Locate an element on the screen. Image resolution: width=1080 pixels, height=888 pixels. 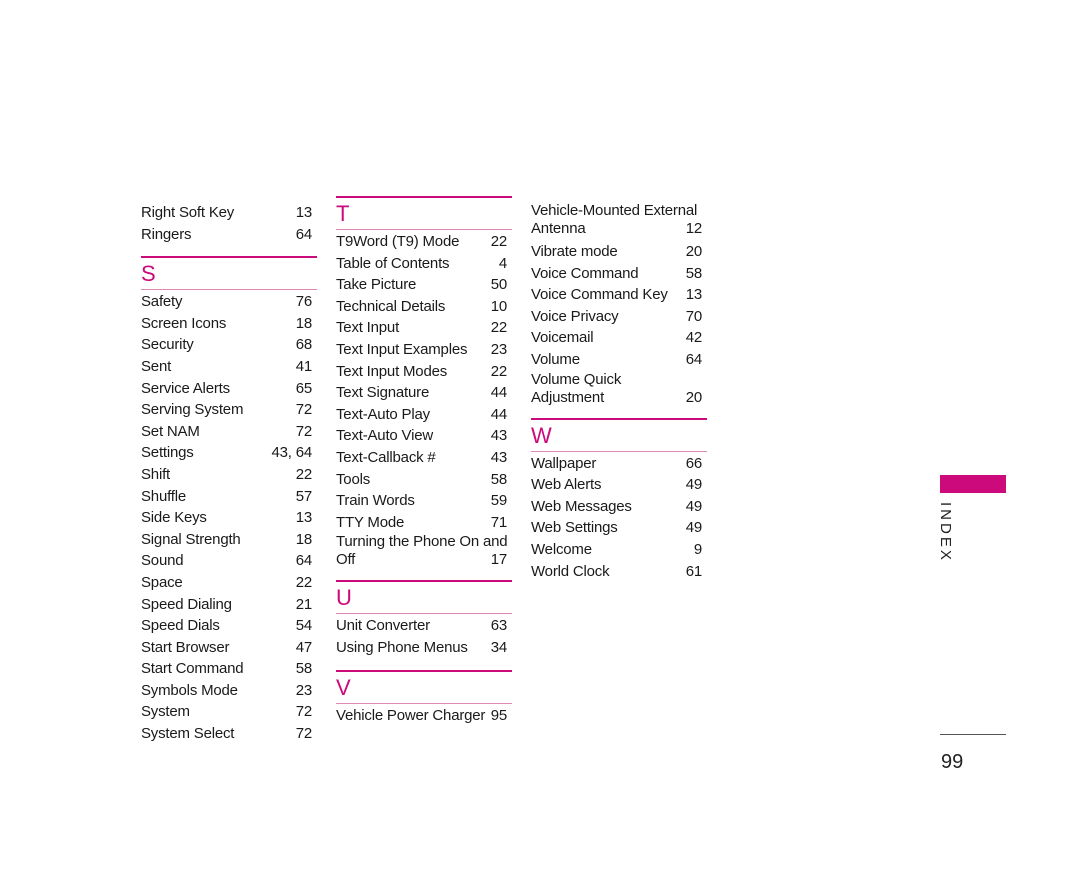
entry-term: TTY Mode is located at coordinates (370, 522).